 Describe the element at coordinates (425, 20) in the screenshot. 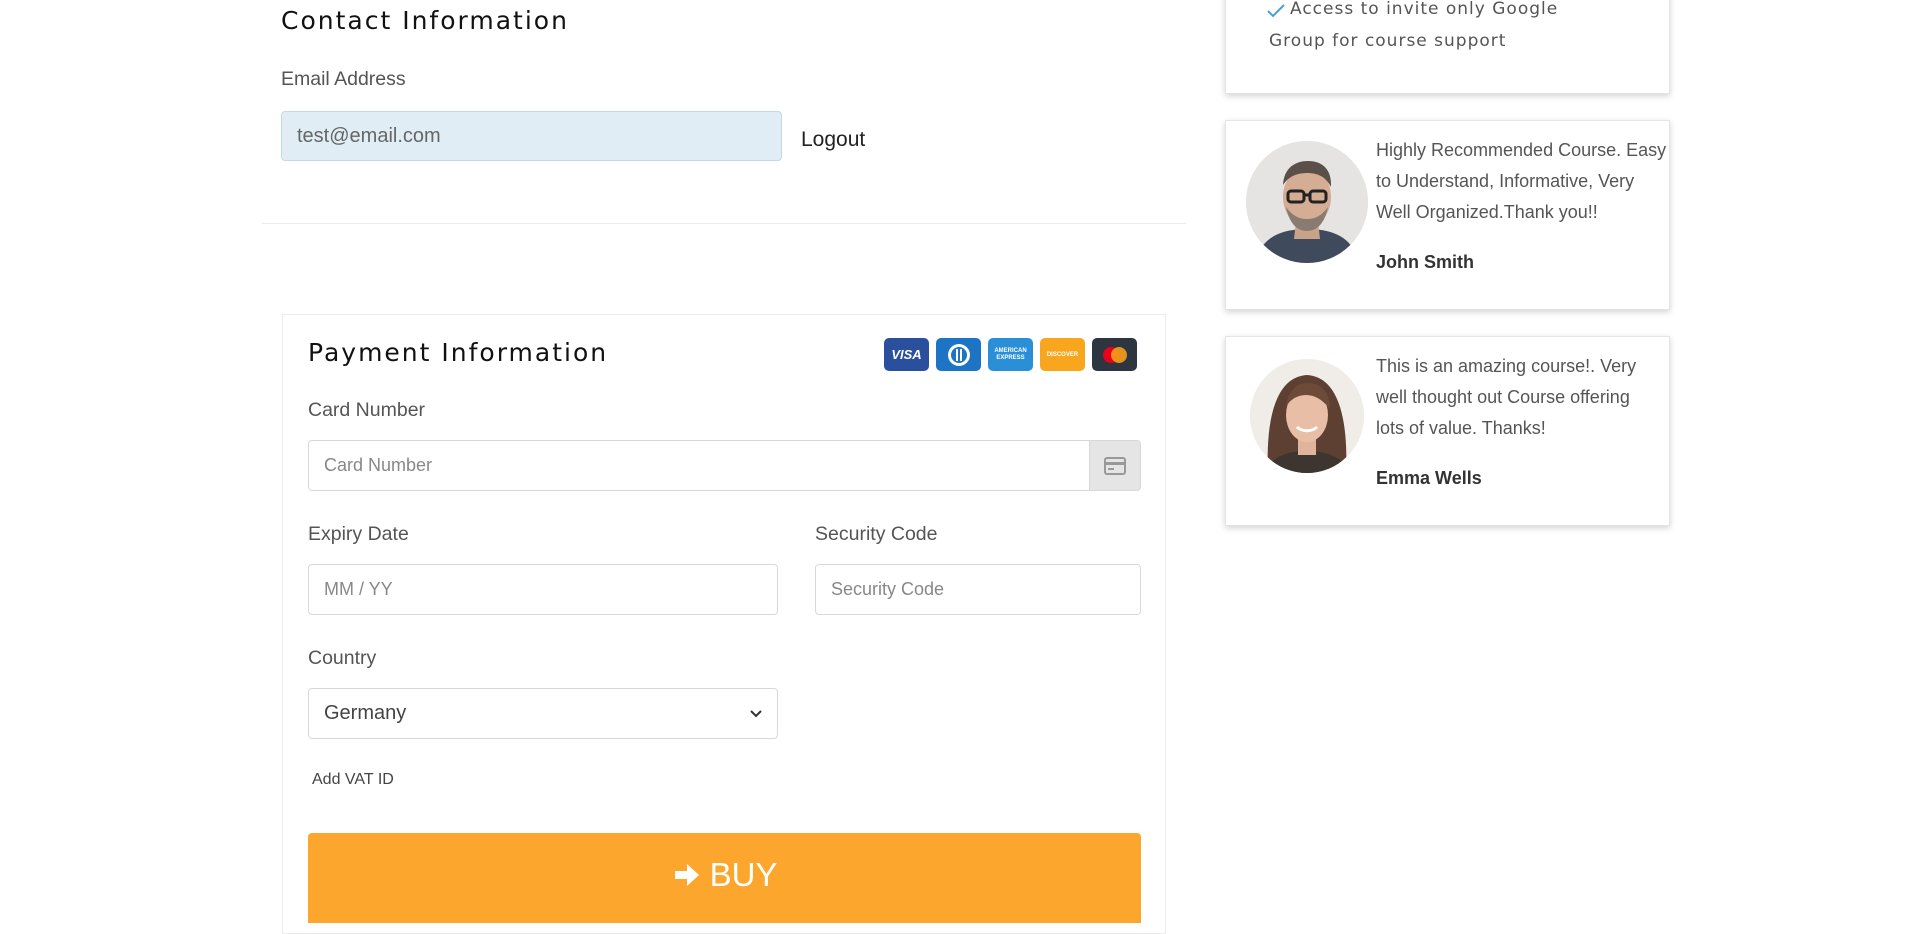

I see `contact-section-title: Contact Information` at that location.